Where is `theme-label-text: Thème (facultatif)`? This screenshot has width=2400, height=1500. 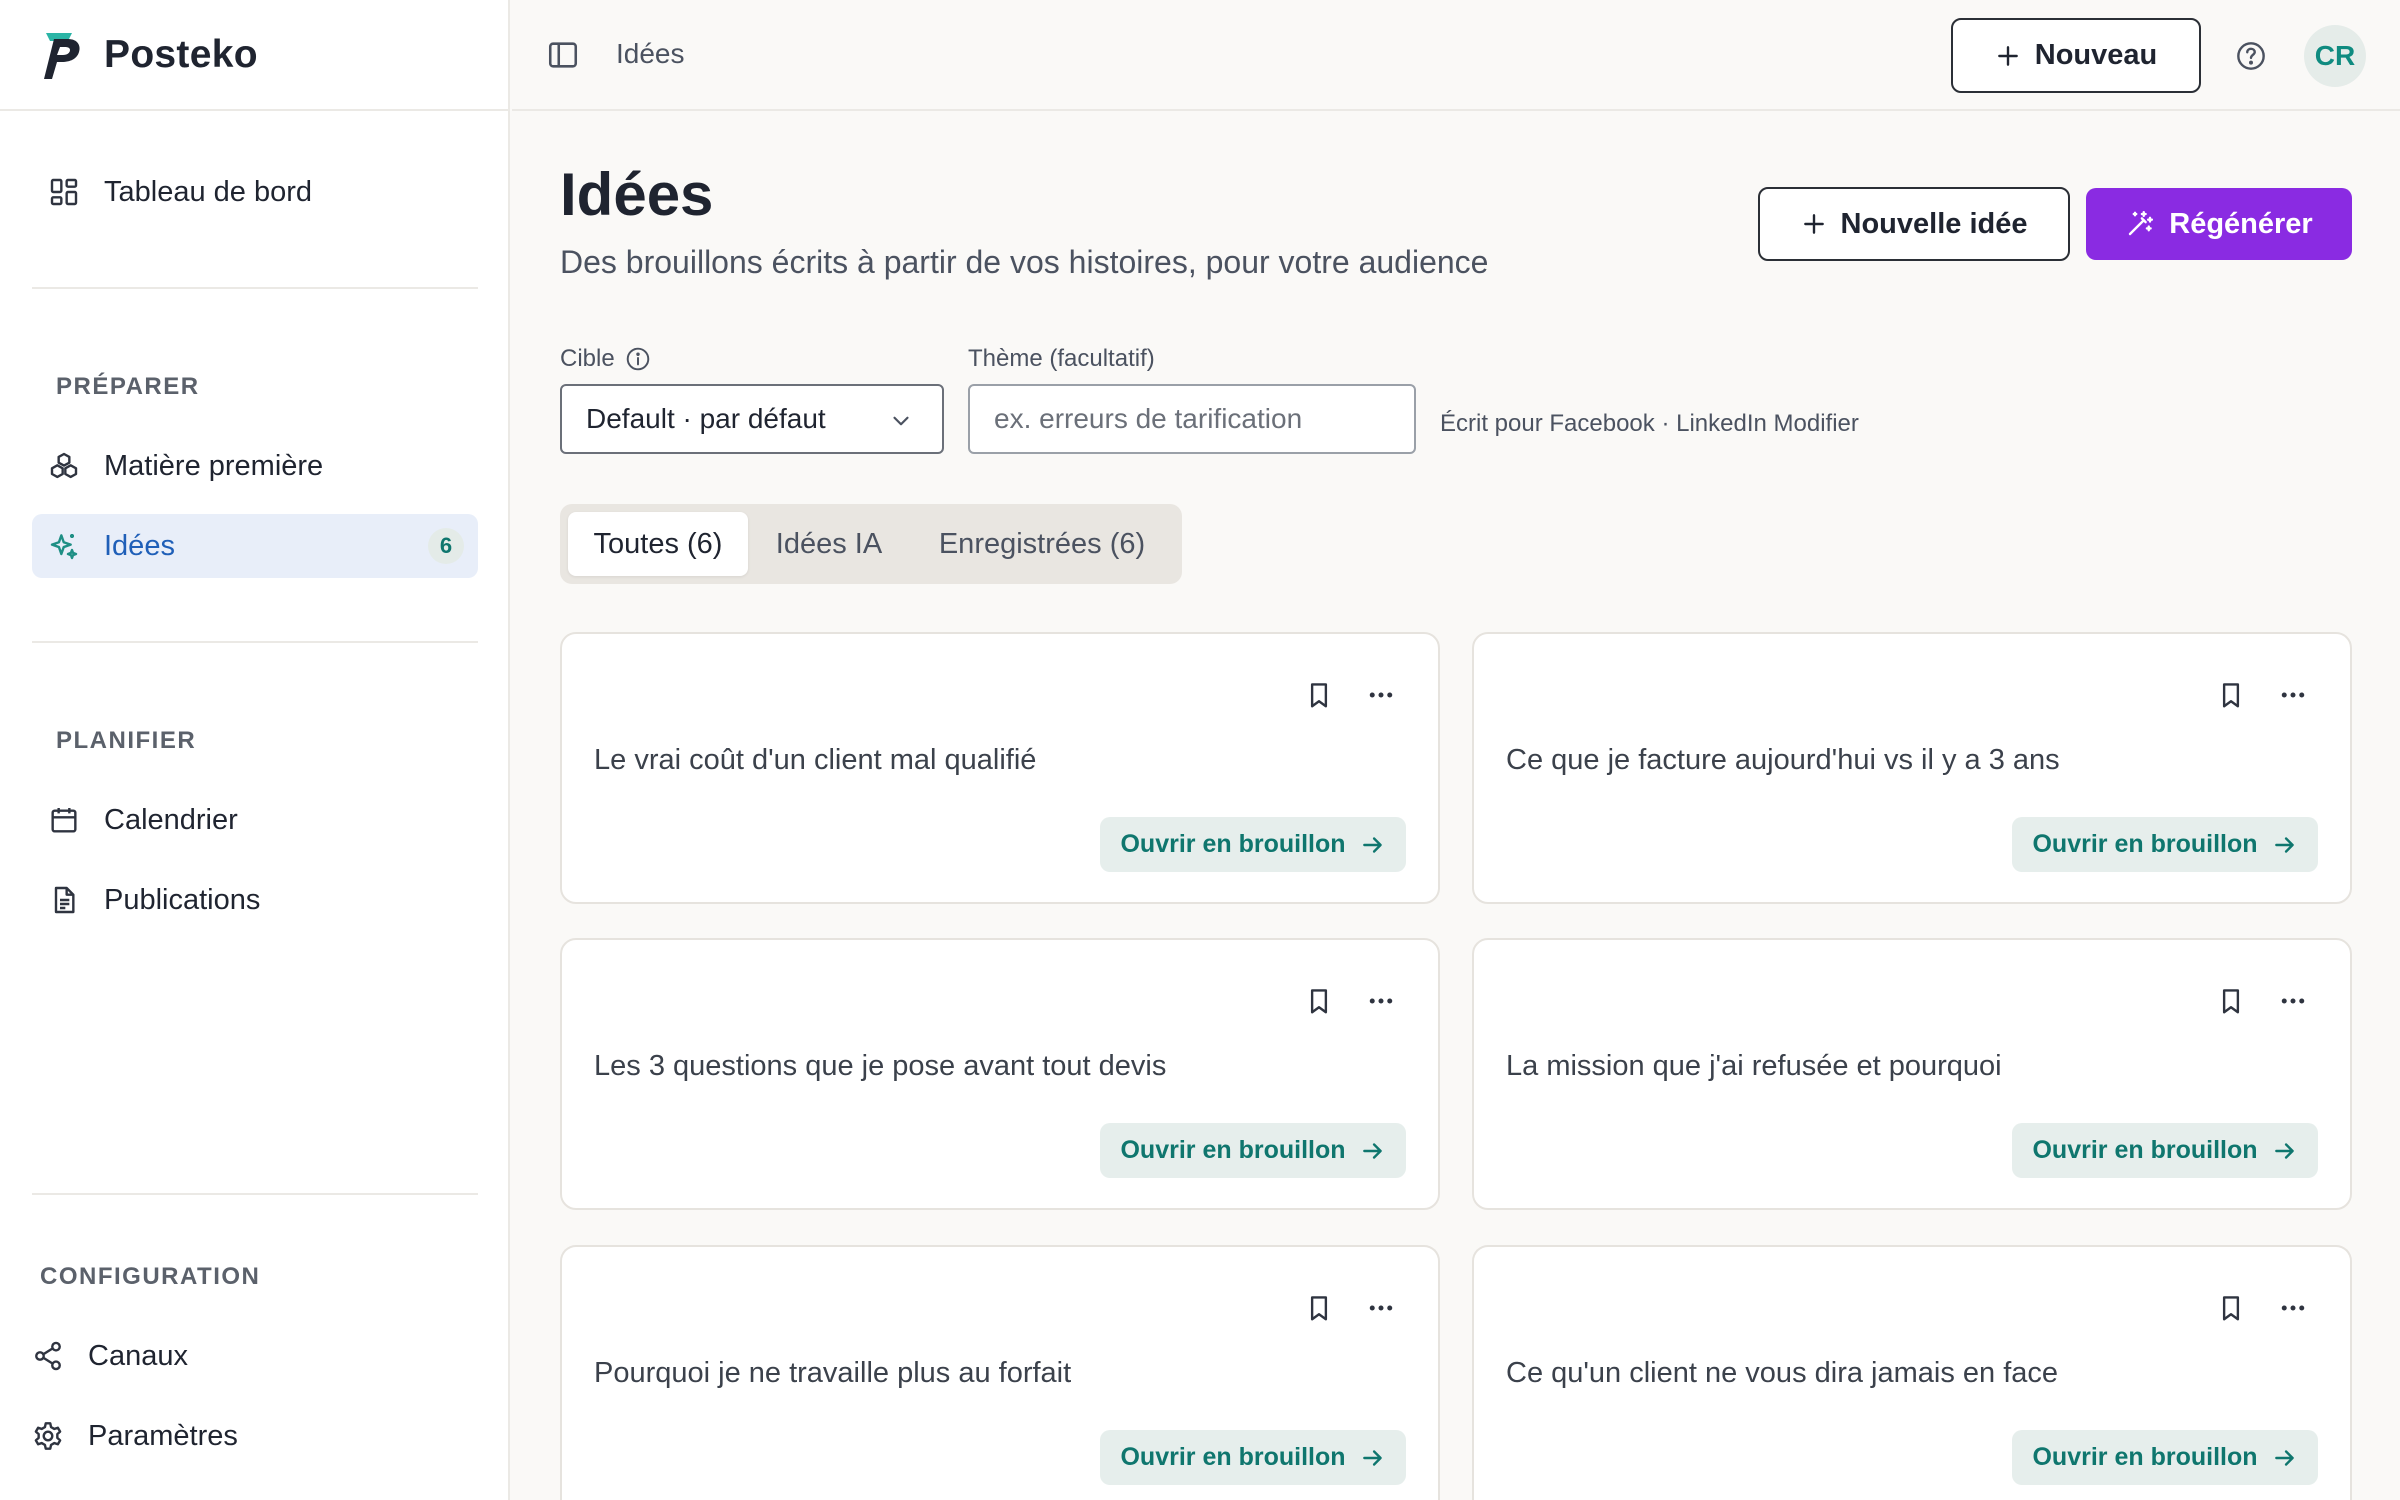
theme-label-text: Thème (facultatif) is located at coordinates (1061, 358).